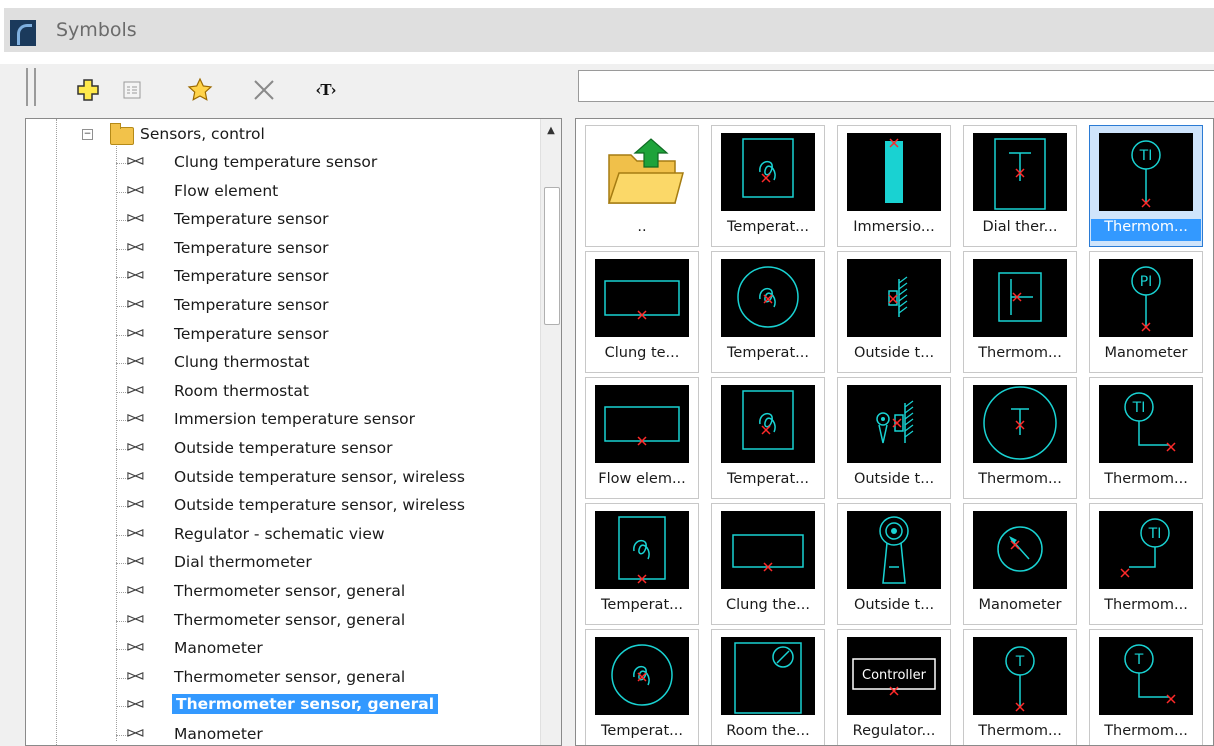 This screenshot has width=1214, height=746. I want to click on folder-up-icon, so click(642, 172).